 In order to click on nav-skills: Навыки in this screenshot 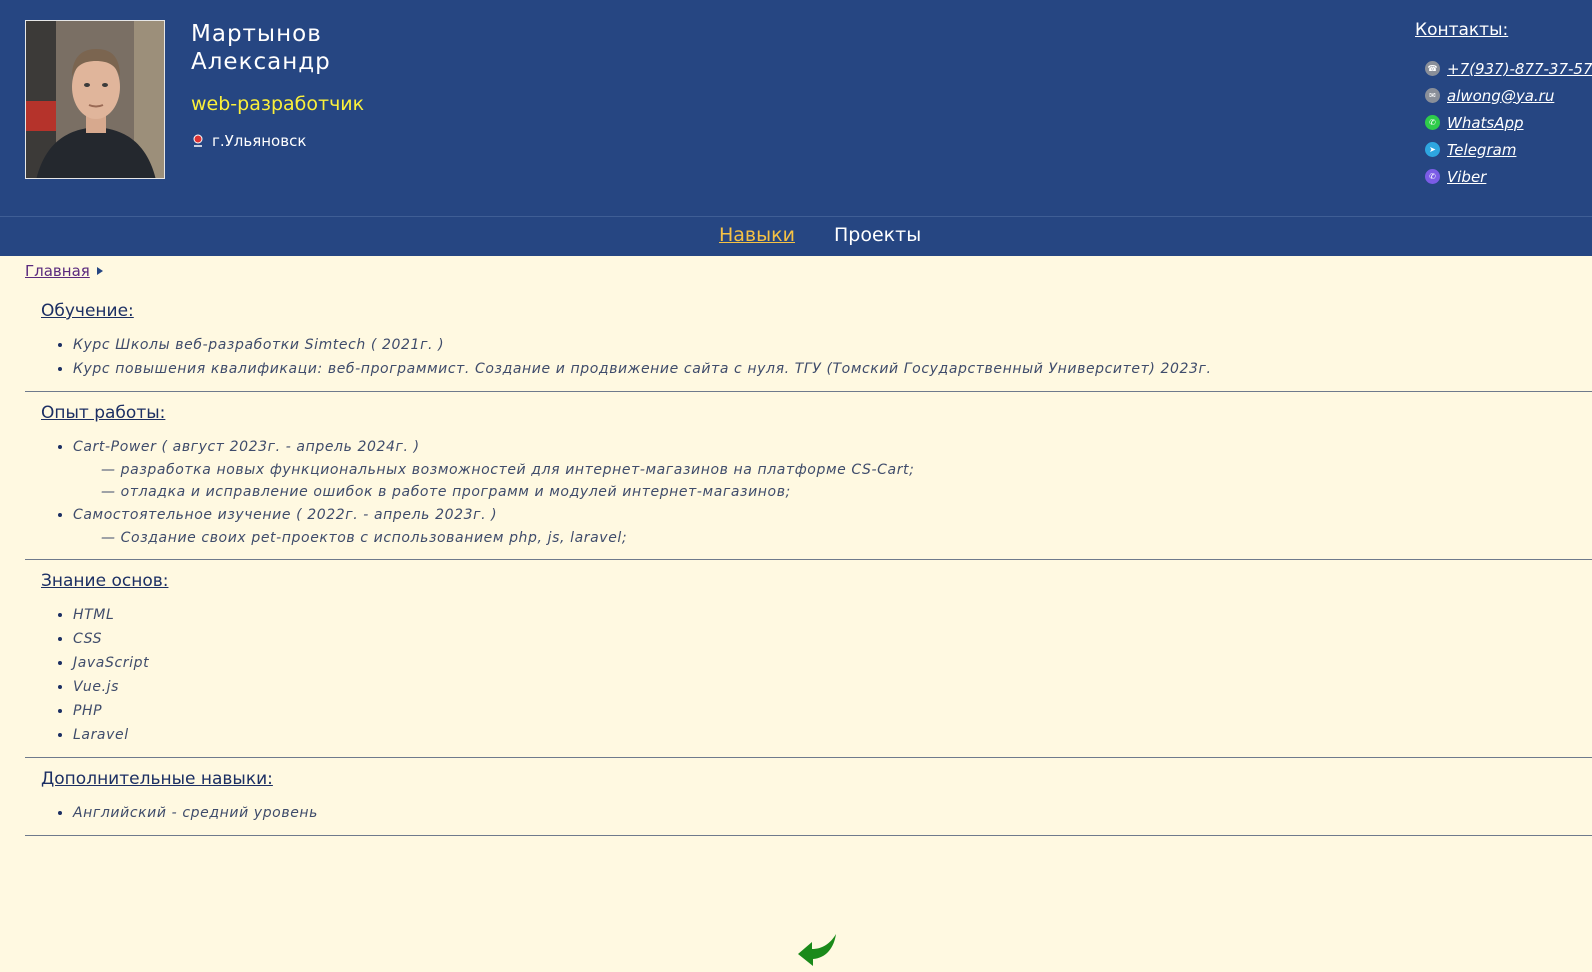, I will do `click(757, 235)`.